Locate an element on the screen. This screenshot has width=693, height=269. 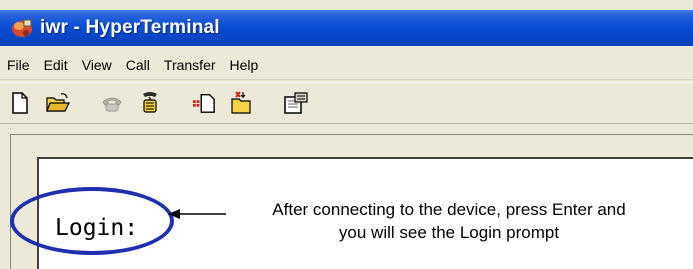
receive-file-icon is located at coordinates (241, 102).